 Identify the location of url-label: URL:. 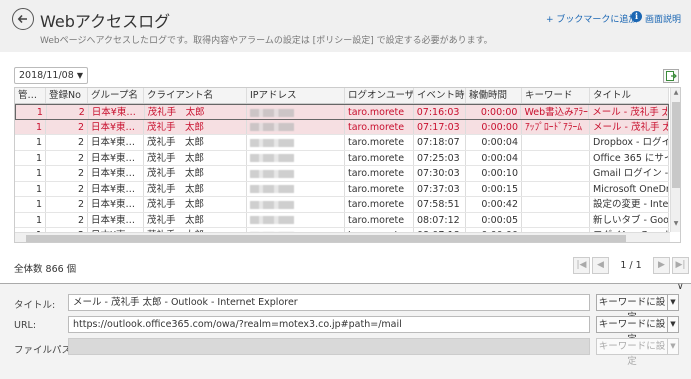
(25, 325).